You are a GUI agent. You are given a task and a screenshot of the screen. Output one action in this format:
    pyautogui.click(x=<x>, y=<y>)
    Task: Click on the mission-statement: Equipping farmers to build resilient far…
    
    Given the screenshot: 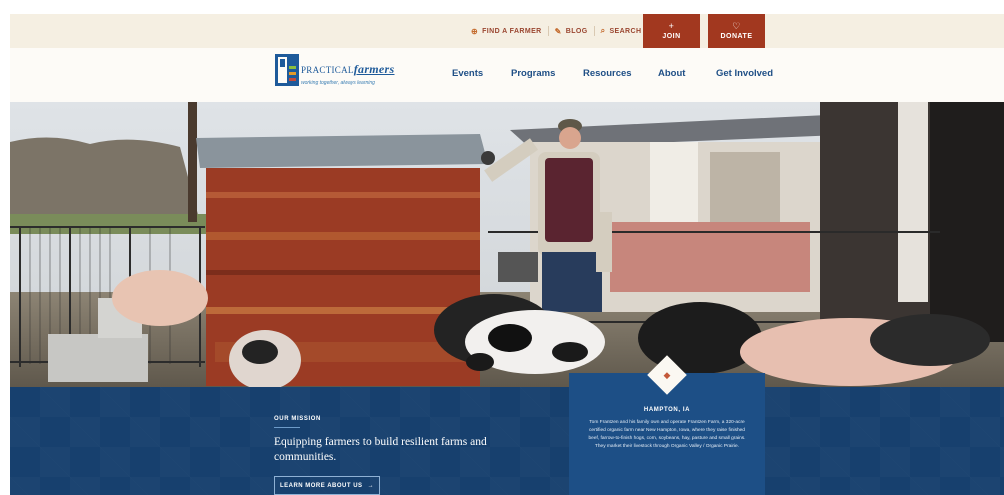 What is the action you would take?
    pyautogui.click(x=380, y=449)
    